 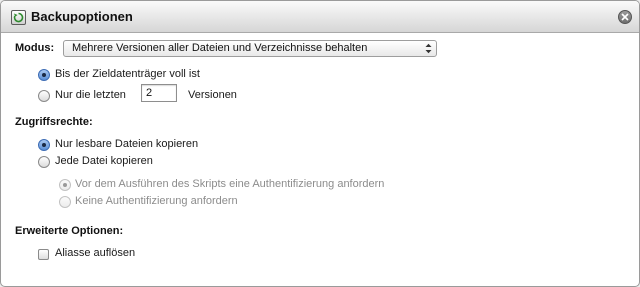 What do you see at coordinates (104, 161) in the screenshot?
I see `radio-copy-every-file-label: Jede Datei kopieren` at bounding box center [104, 161].